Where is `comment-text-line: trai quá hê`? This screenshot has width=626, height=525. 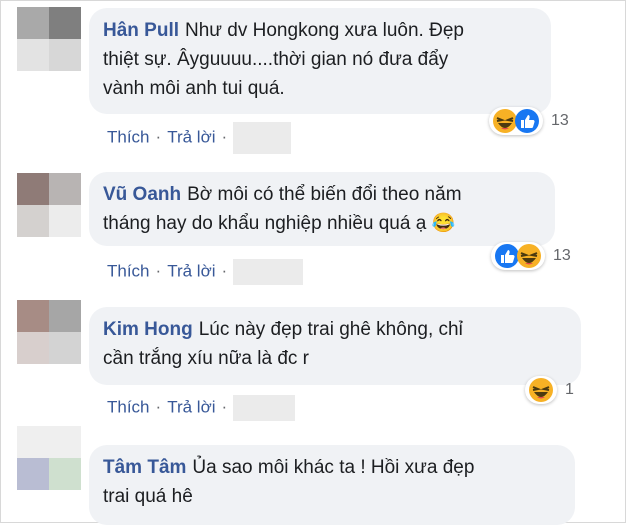 comment-text-line: trai quá hê is located at coordinates (148, 496).